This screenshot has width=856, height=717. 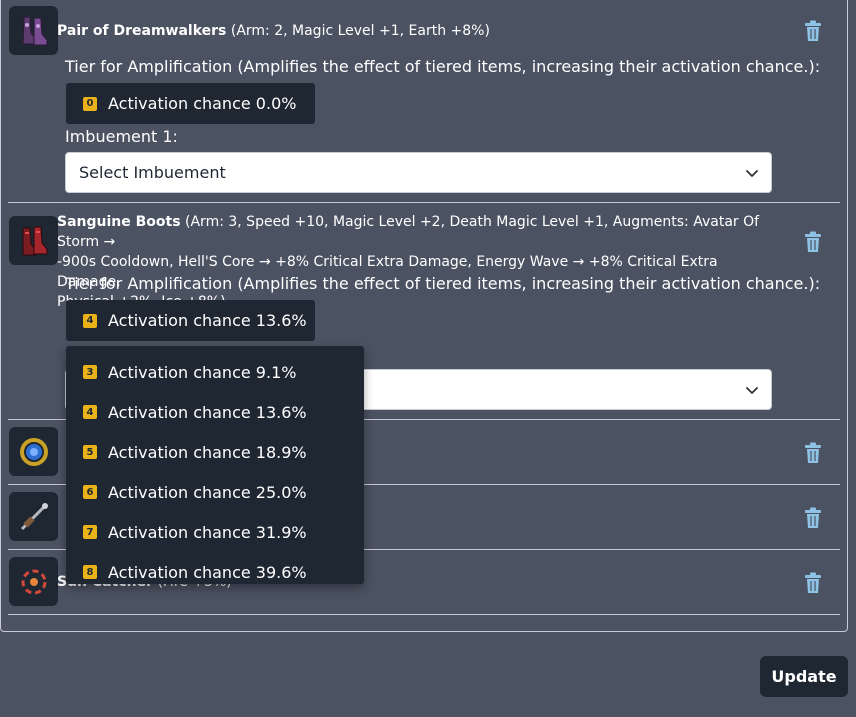 What do you see at coordinates (207, 452) in the screenshot?
I see `option-label: Activation chance 18.9%` at bounding box center [207, 452].